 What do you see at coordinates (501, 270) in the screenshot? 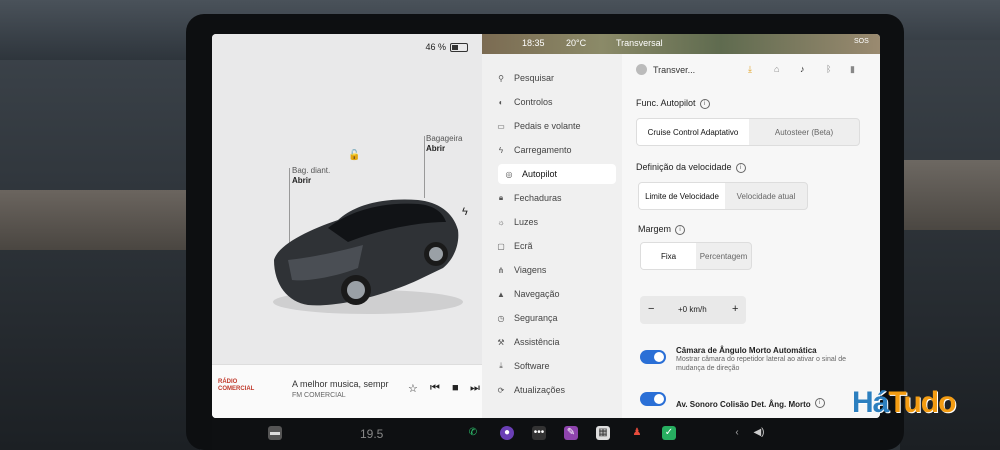
I see `route-icon: ⋔` at bounding box center [501, 270].